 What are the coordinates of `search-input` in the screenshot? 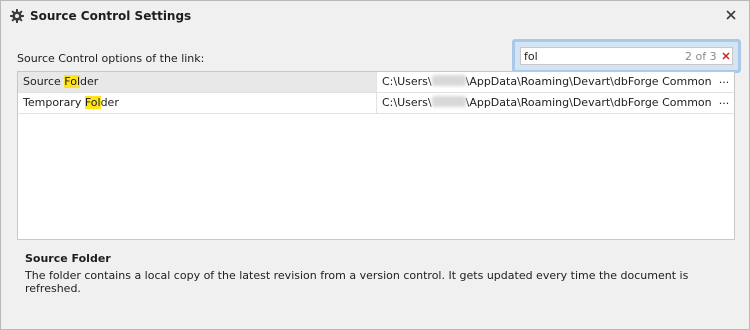 It's located at (599, 56).